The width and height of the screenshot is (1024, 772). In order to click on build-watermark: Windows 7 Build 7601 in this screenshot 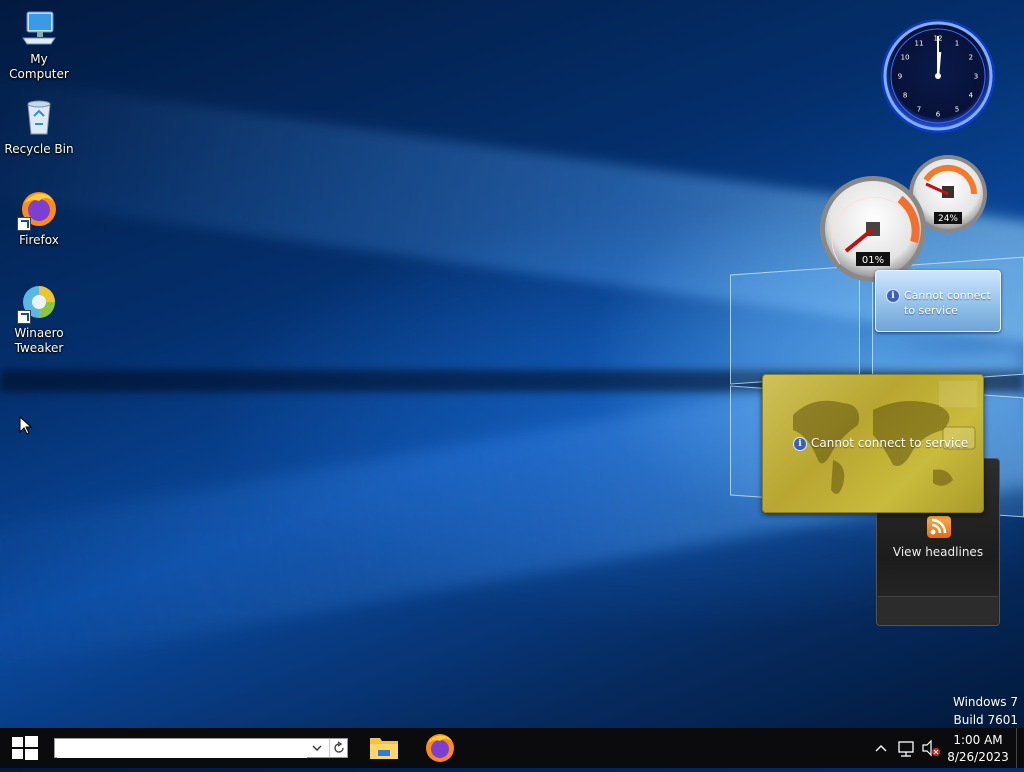, I will do `click(985, 711)`.